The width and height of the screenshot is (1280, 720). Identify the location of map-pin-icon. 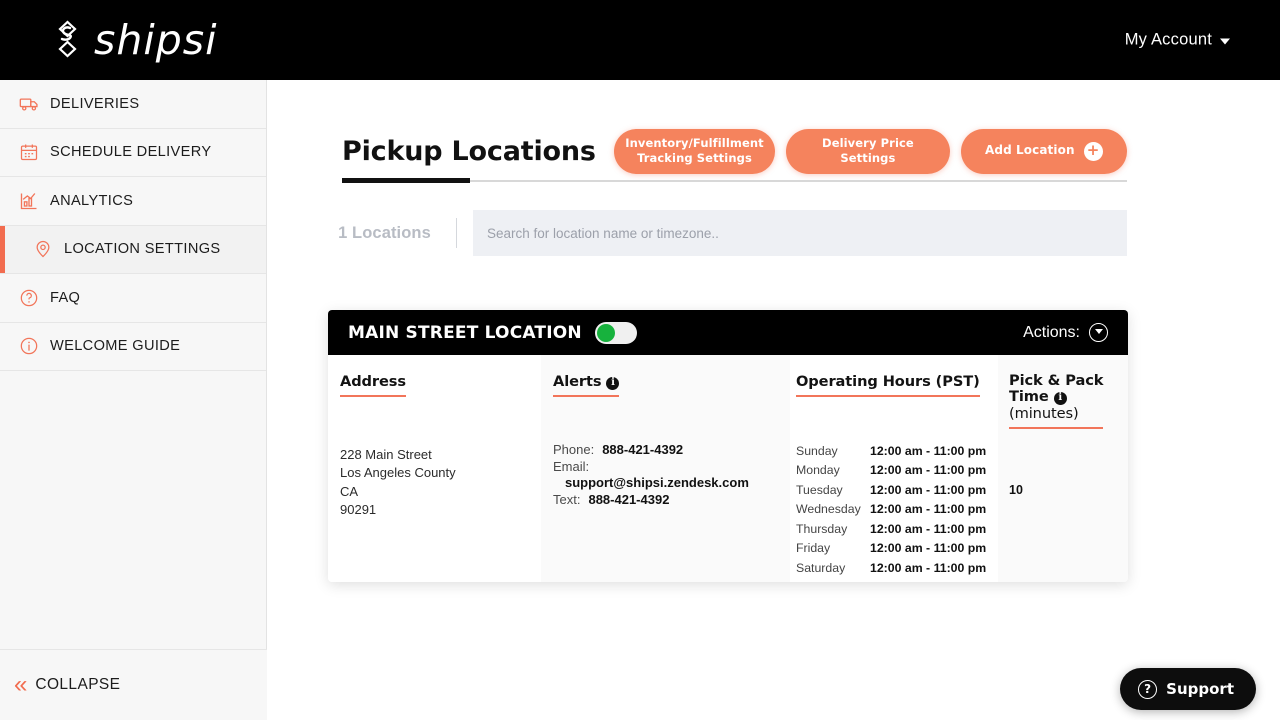
(43, 249).